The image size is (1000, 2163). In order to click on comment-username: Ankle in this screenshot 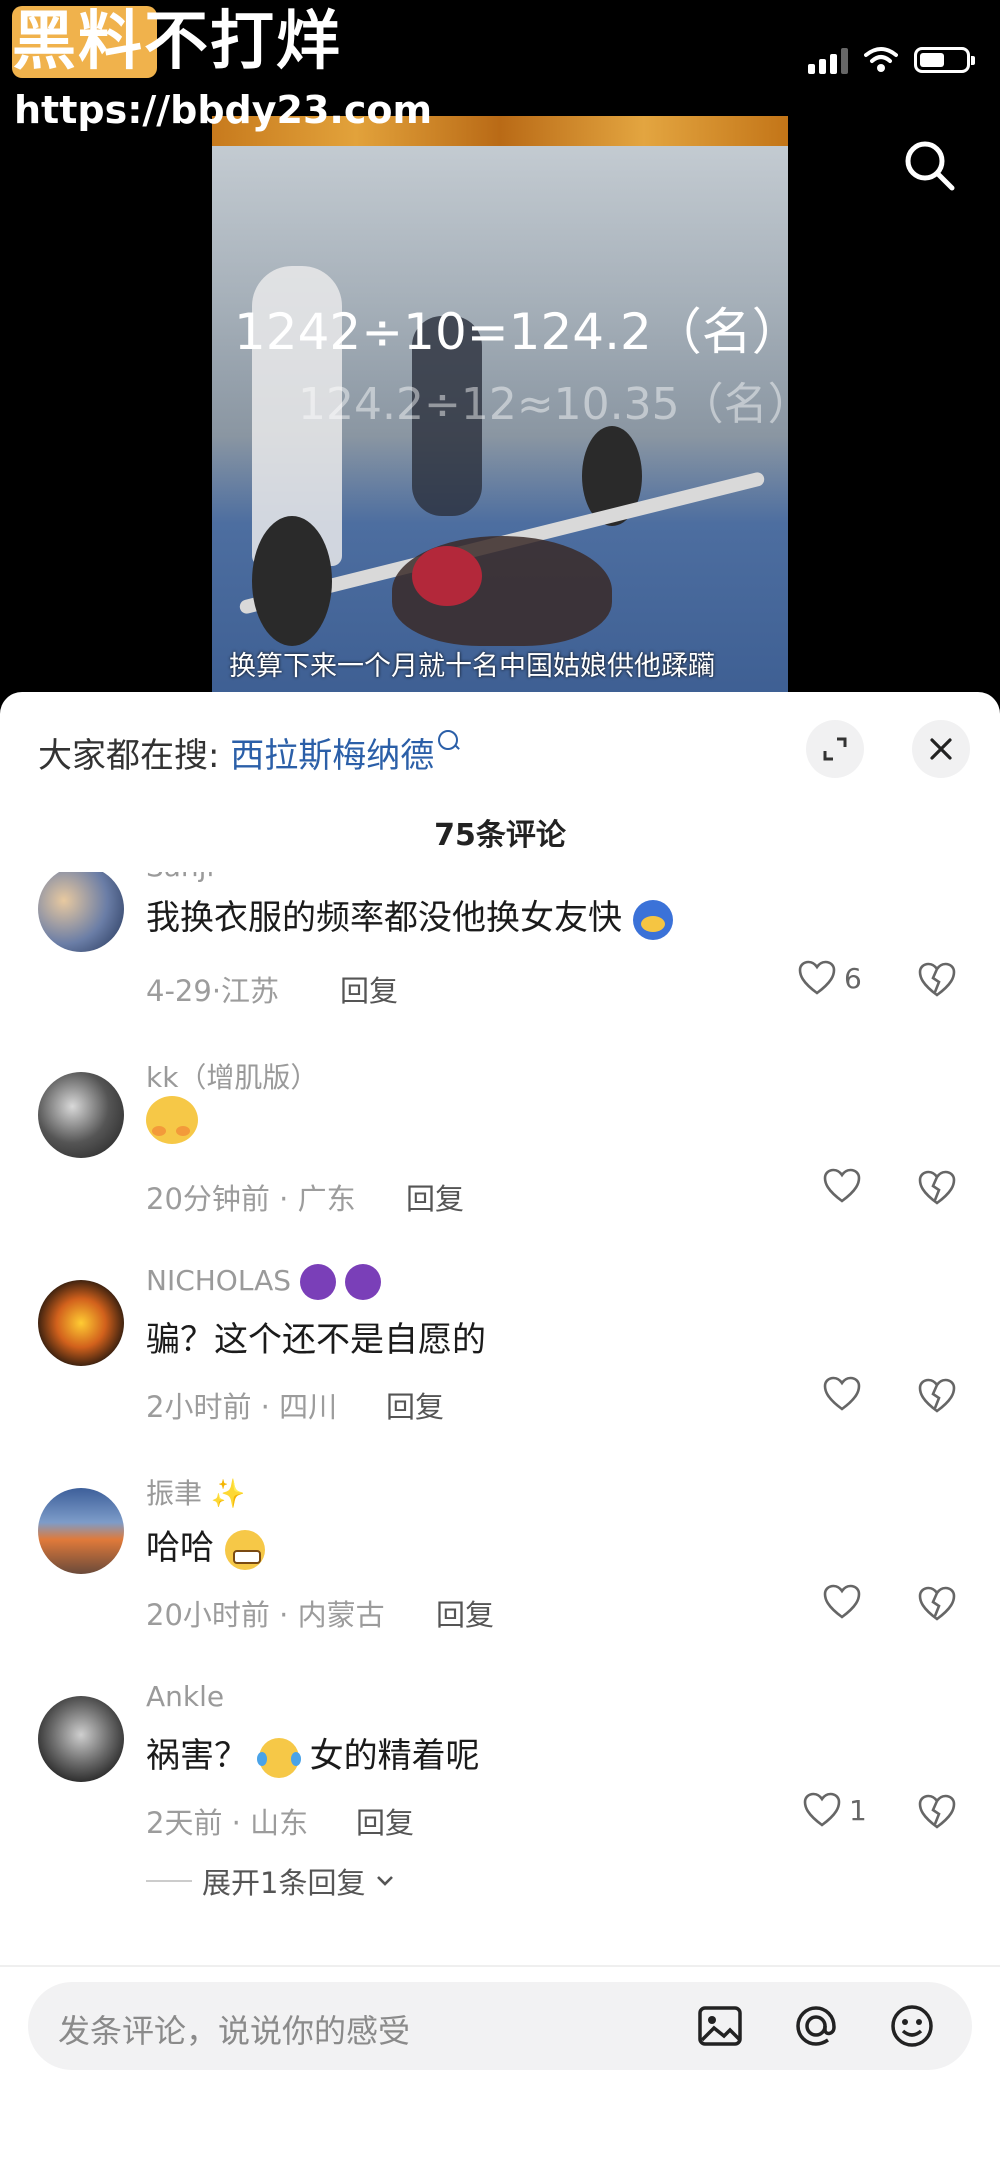, I will do `click(185, 1696)`.